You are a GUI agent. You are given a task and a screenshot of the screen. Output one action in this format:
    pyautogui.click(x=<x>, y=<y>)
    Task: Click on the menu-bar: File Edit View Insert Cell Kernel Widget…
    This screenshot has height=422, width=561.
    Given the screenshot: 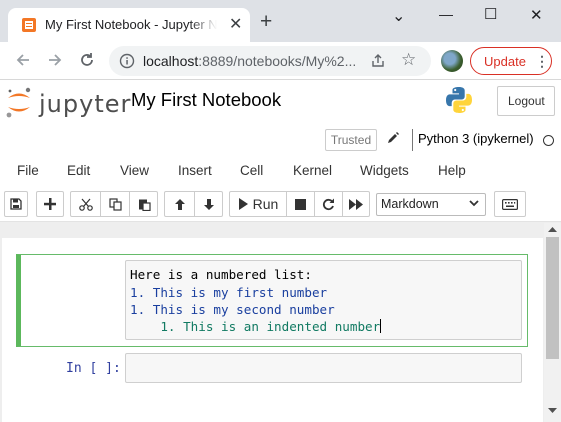 What is the action you would take?
    pyautogui.click(x=280, y=171)
    